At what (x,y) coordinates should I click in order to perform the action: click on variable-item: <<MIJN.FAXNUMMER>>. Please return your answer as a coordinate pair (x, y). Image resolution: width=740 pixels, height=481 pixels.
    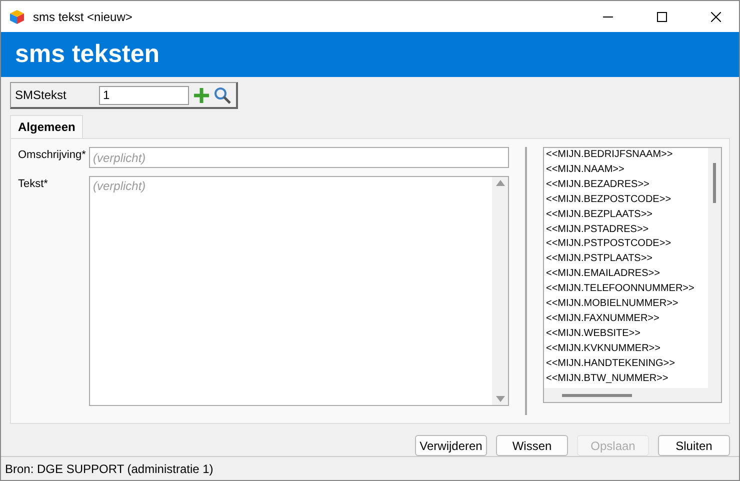
    Looking at the image, I should click on (626, 319).